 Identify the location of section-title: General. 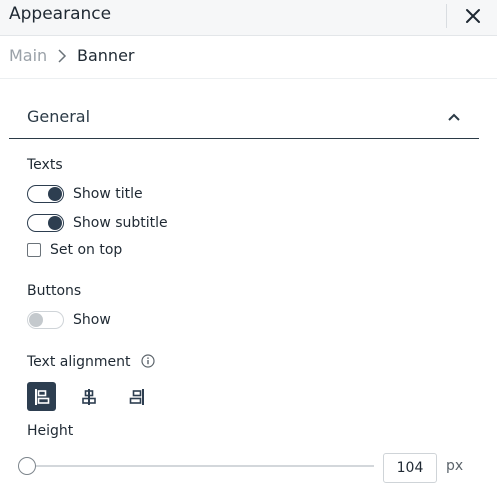
(59, 116).